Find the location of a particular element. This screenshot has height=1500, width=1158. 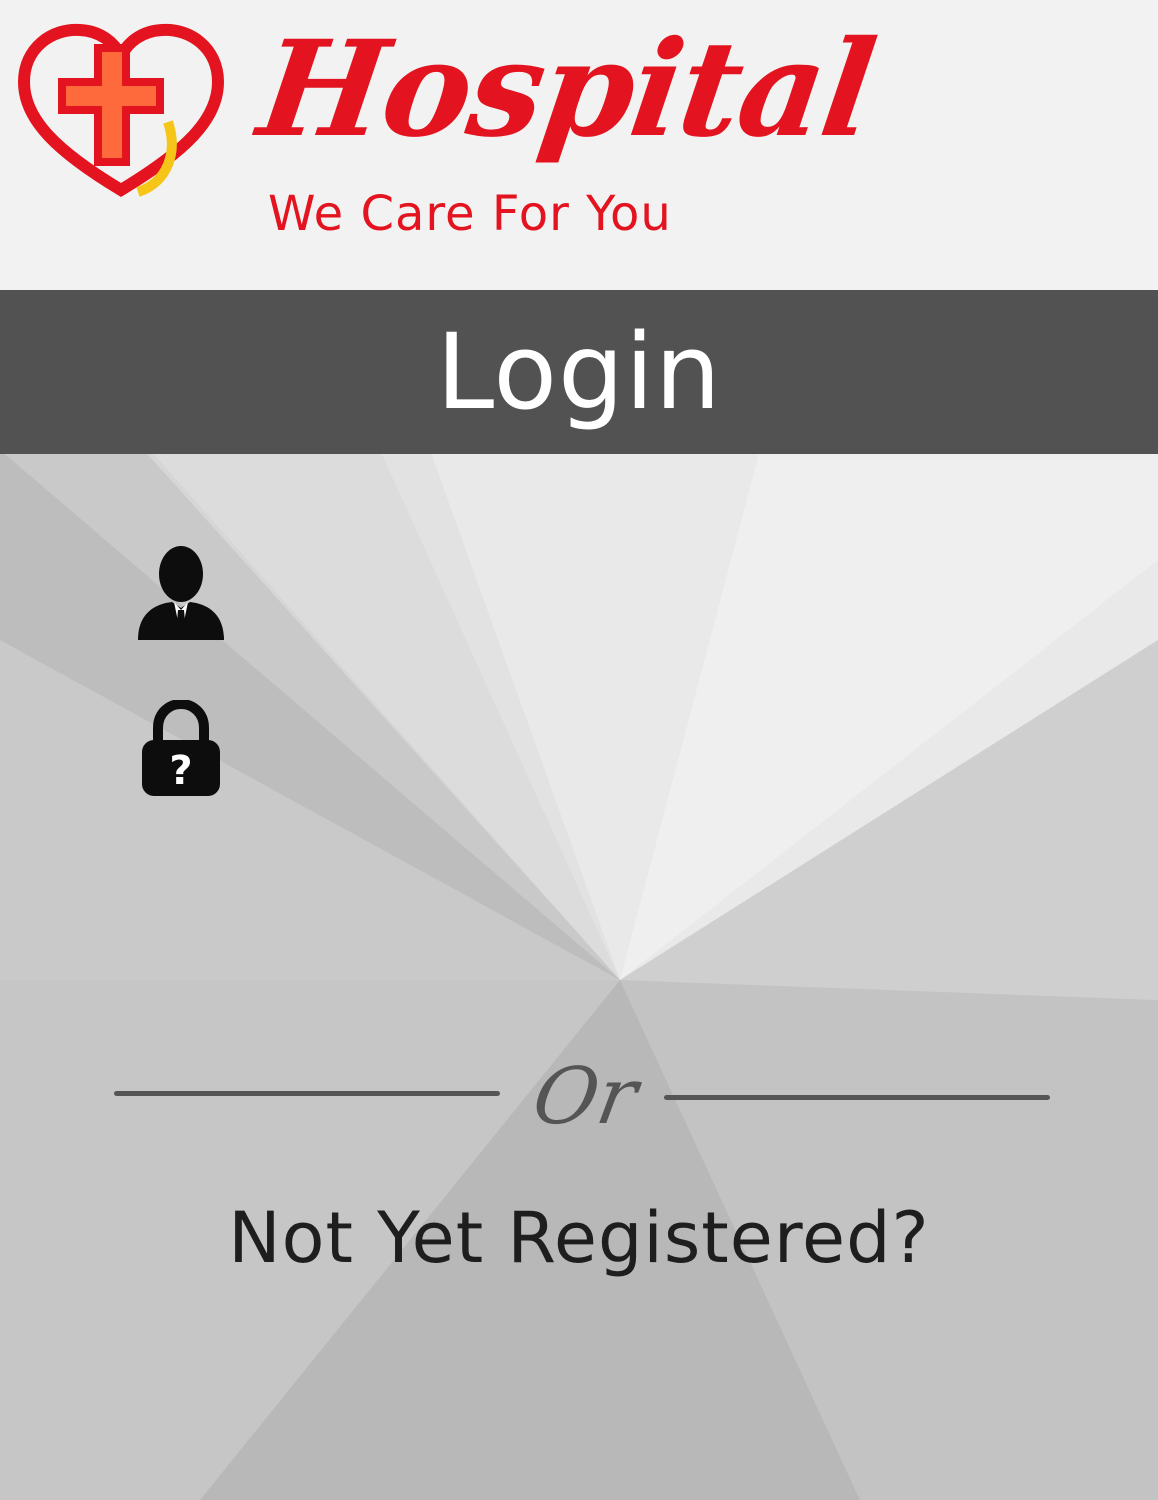

username-row is located at coordinates (576, 592).